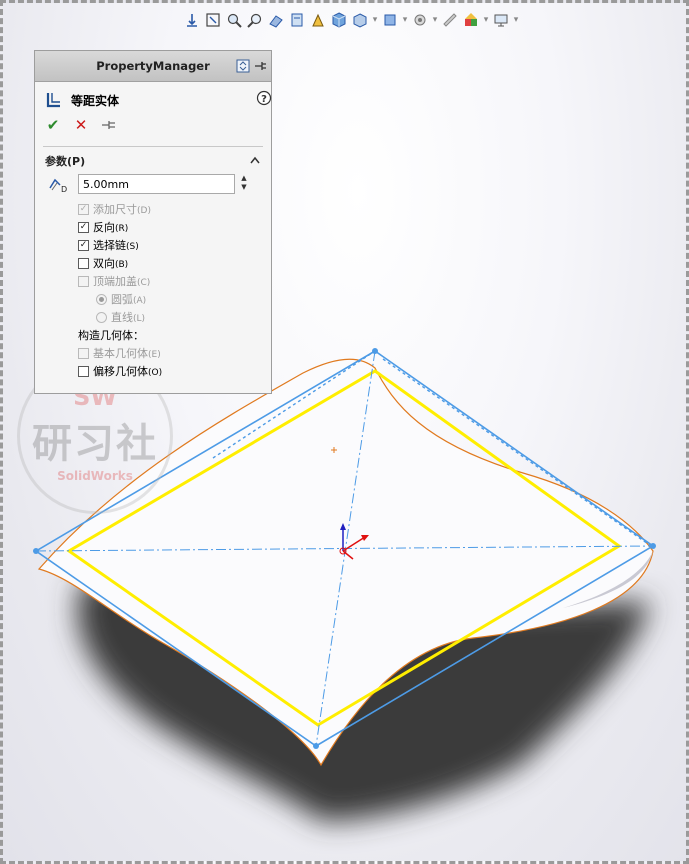 This screenshot has height=864, width=689. I want to click on arc-radio, so click(101, 299).